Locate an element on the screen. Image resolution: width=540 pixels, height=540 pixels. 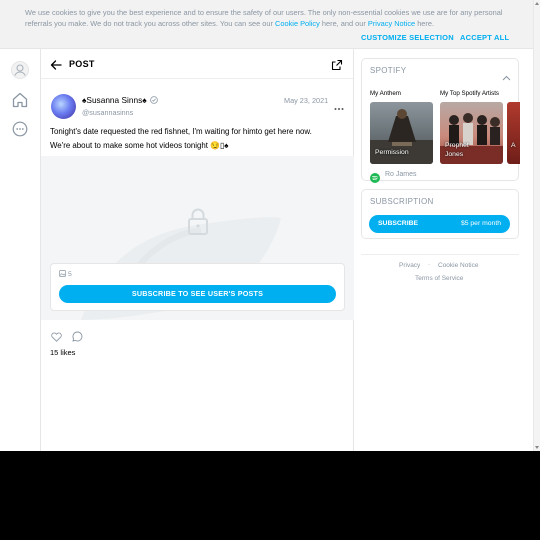
collapse-chevron-icon is located at coordinates (506, 77).